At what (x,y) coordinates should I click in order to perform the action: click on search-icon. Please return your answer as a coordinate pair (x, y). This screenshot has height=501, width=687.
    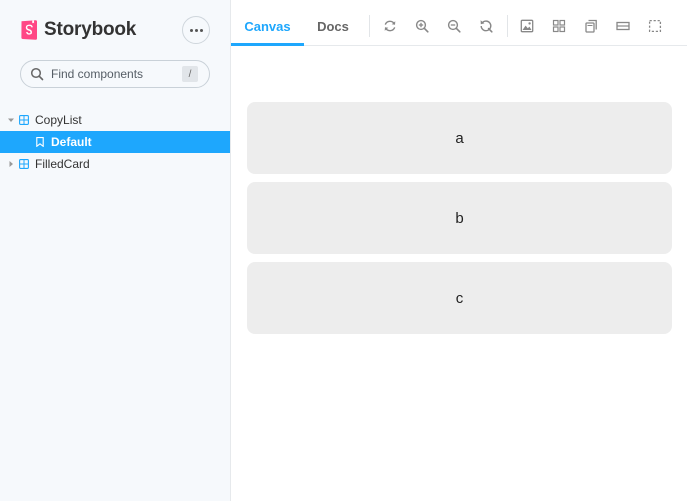
    Looking at the image, I should click on (37, 74).